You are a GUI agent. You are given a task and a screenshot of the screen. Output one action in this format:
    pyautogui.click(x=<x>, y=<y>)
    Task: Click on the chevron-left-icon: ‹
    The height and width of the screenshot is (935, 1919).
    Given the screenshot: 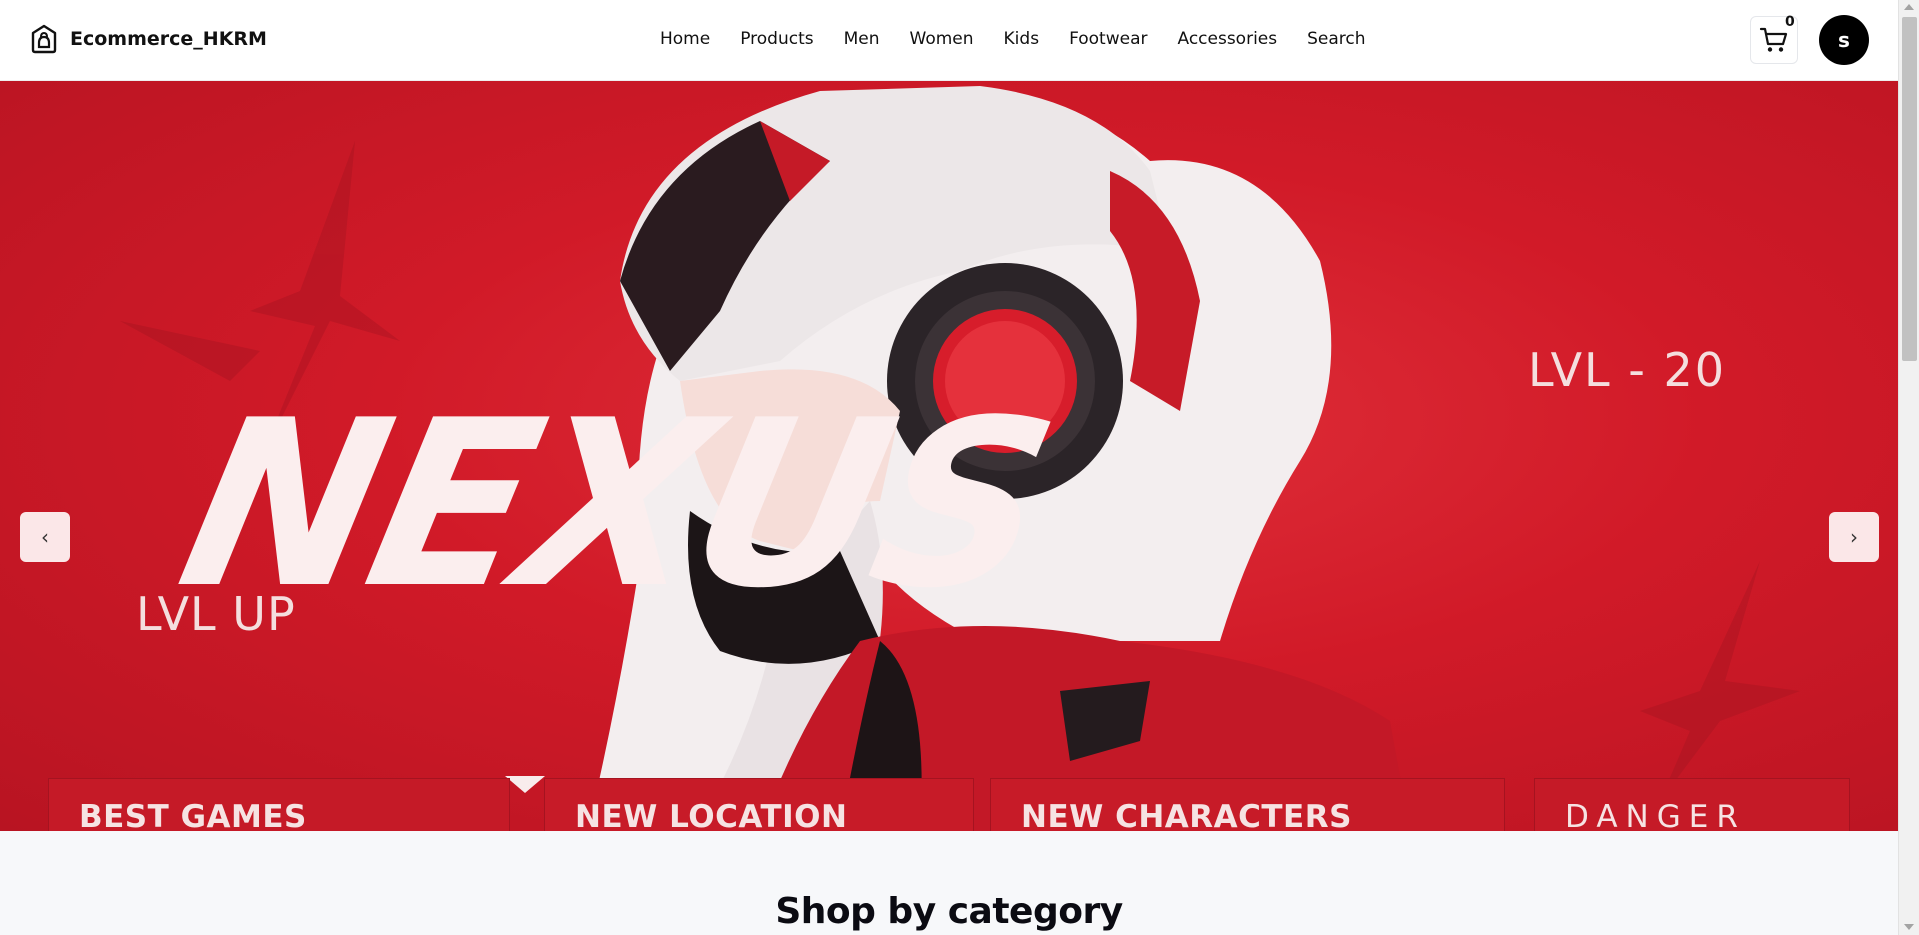 What is the action you would take?
    pyautogui.click(x=45, y=537)
    